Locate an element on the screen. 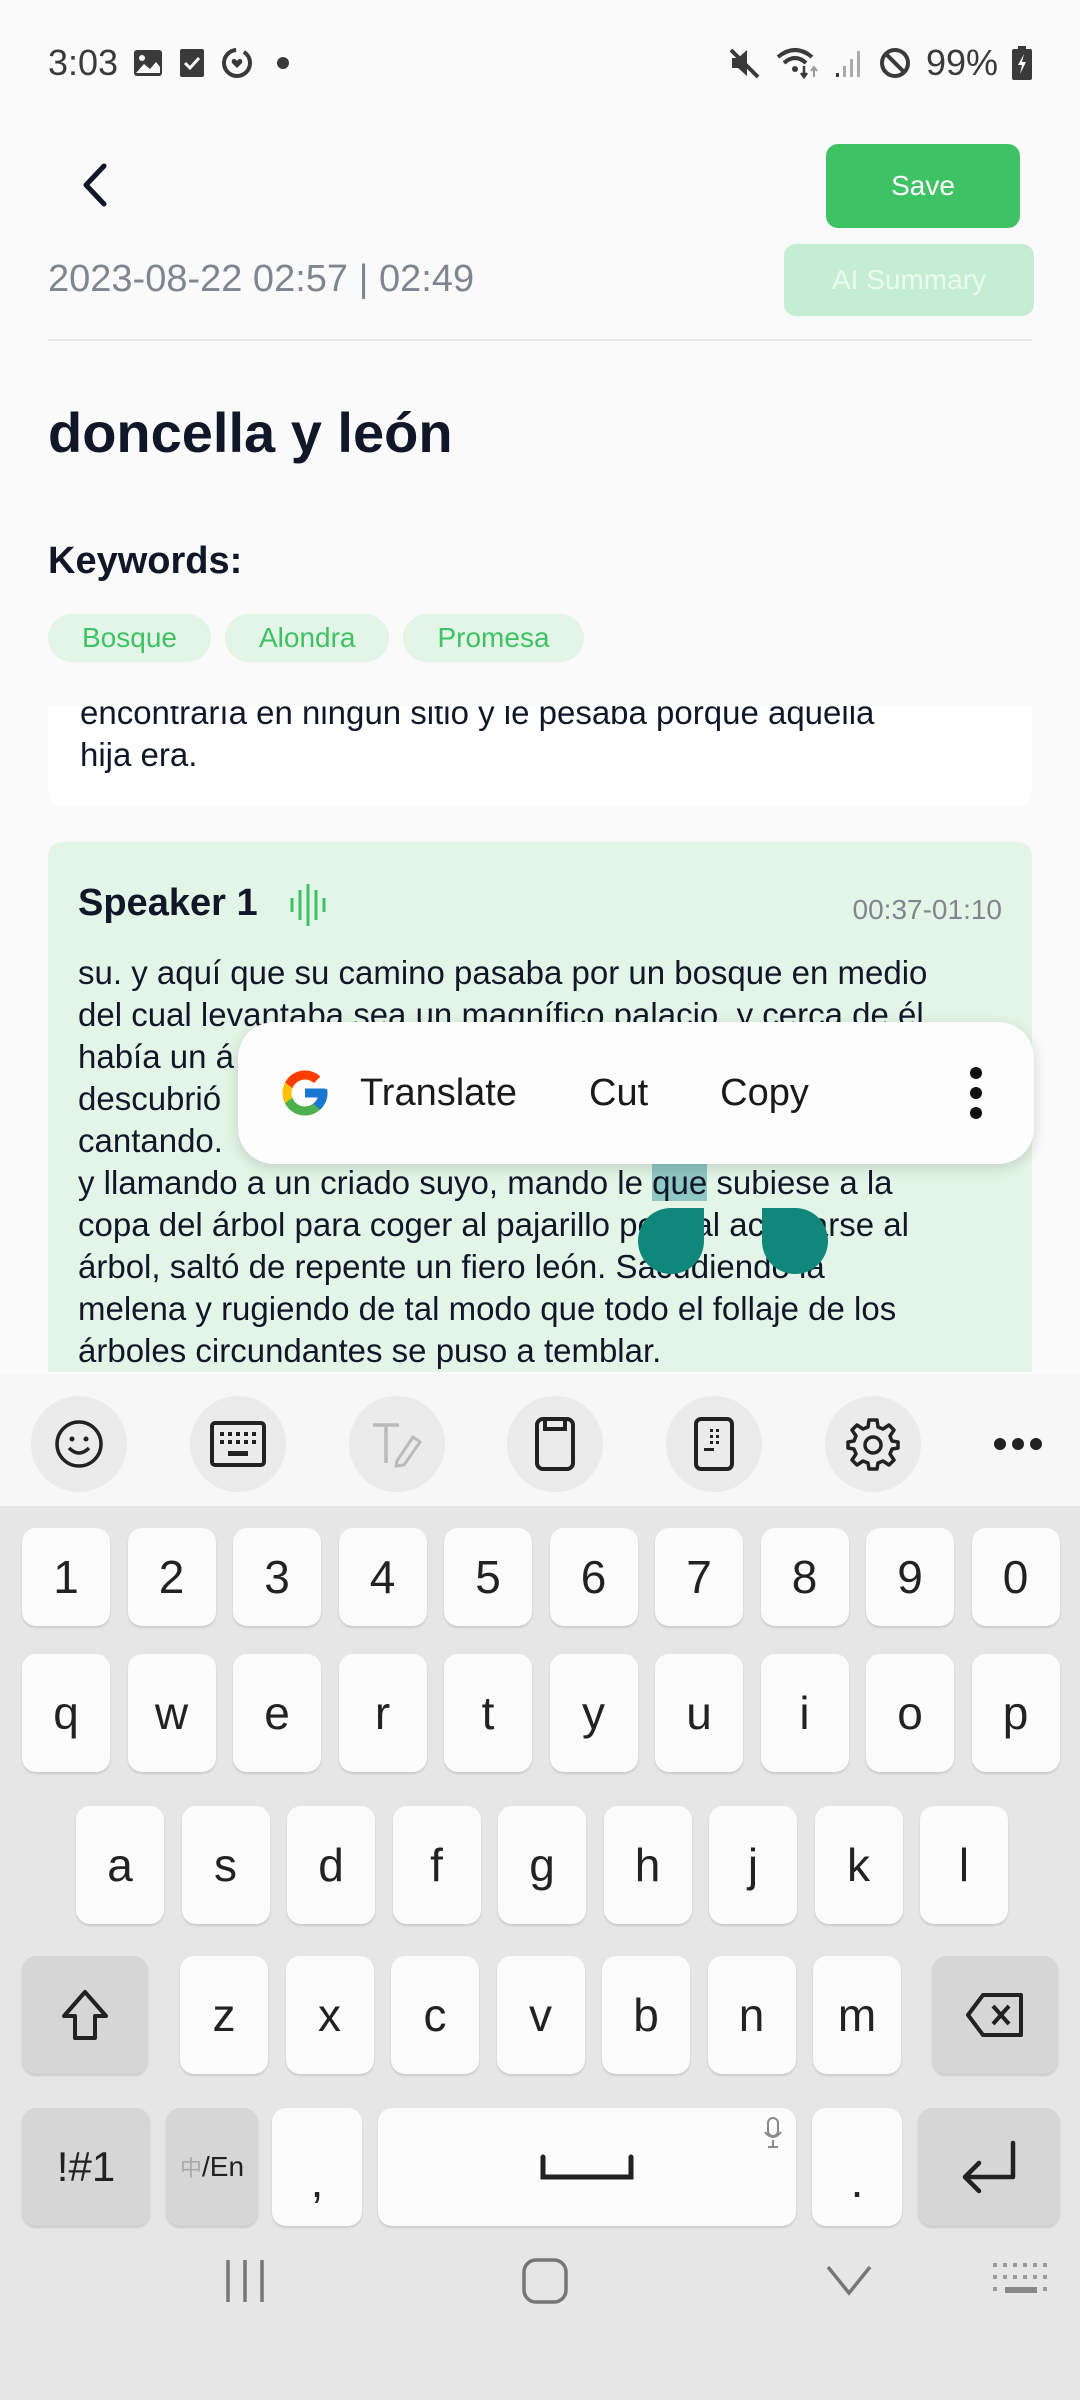 This screenshot has height=2400, width=1080. key-enter is located at coordinates (989, 2167).